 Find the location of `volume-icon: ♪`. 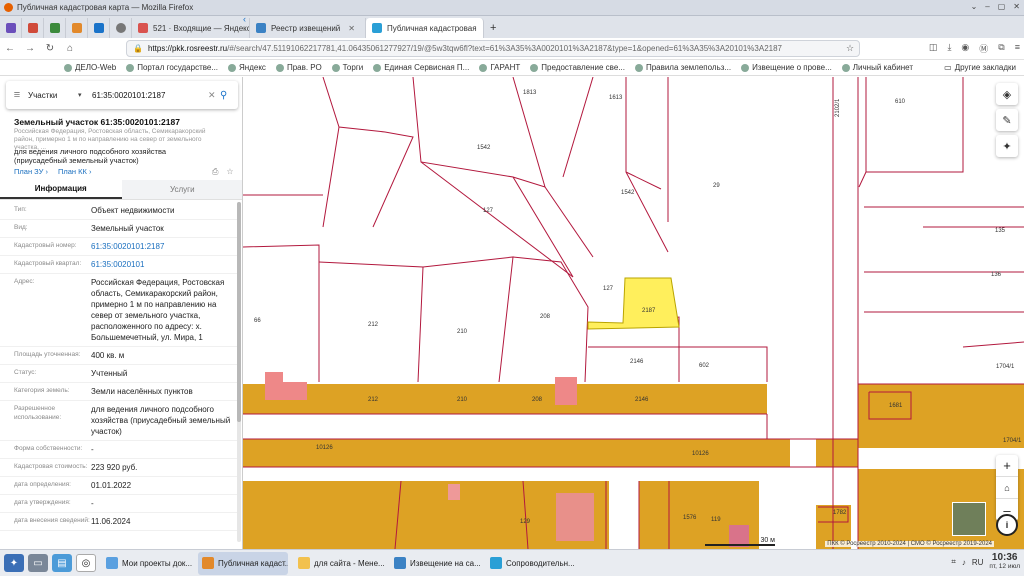

volume-icon: ♪ is located at coordinates (964, 562).